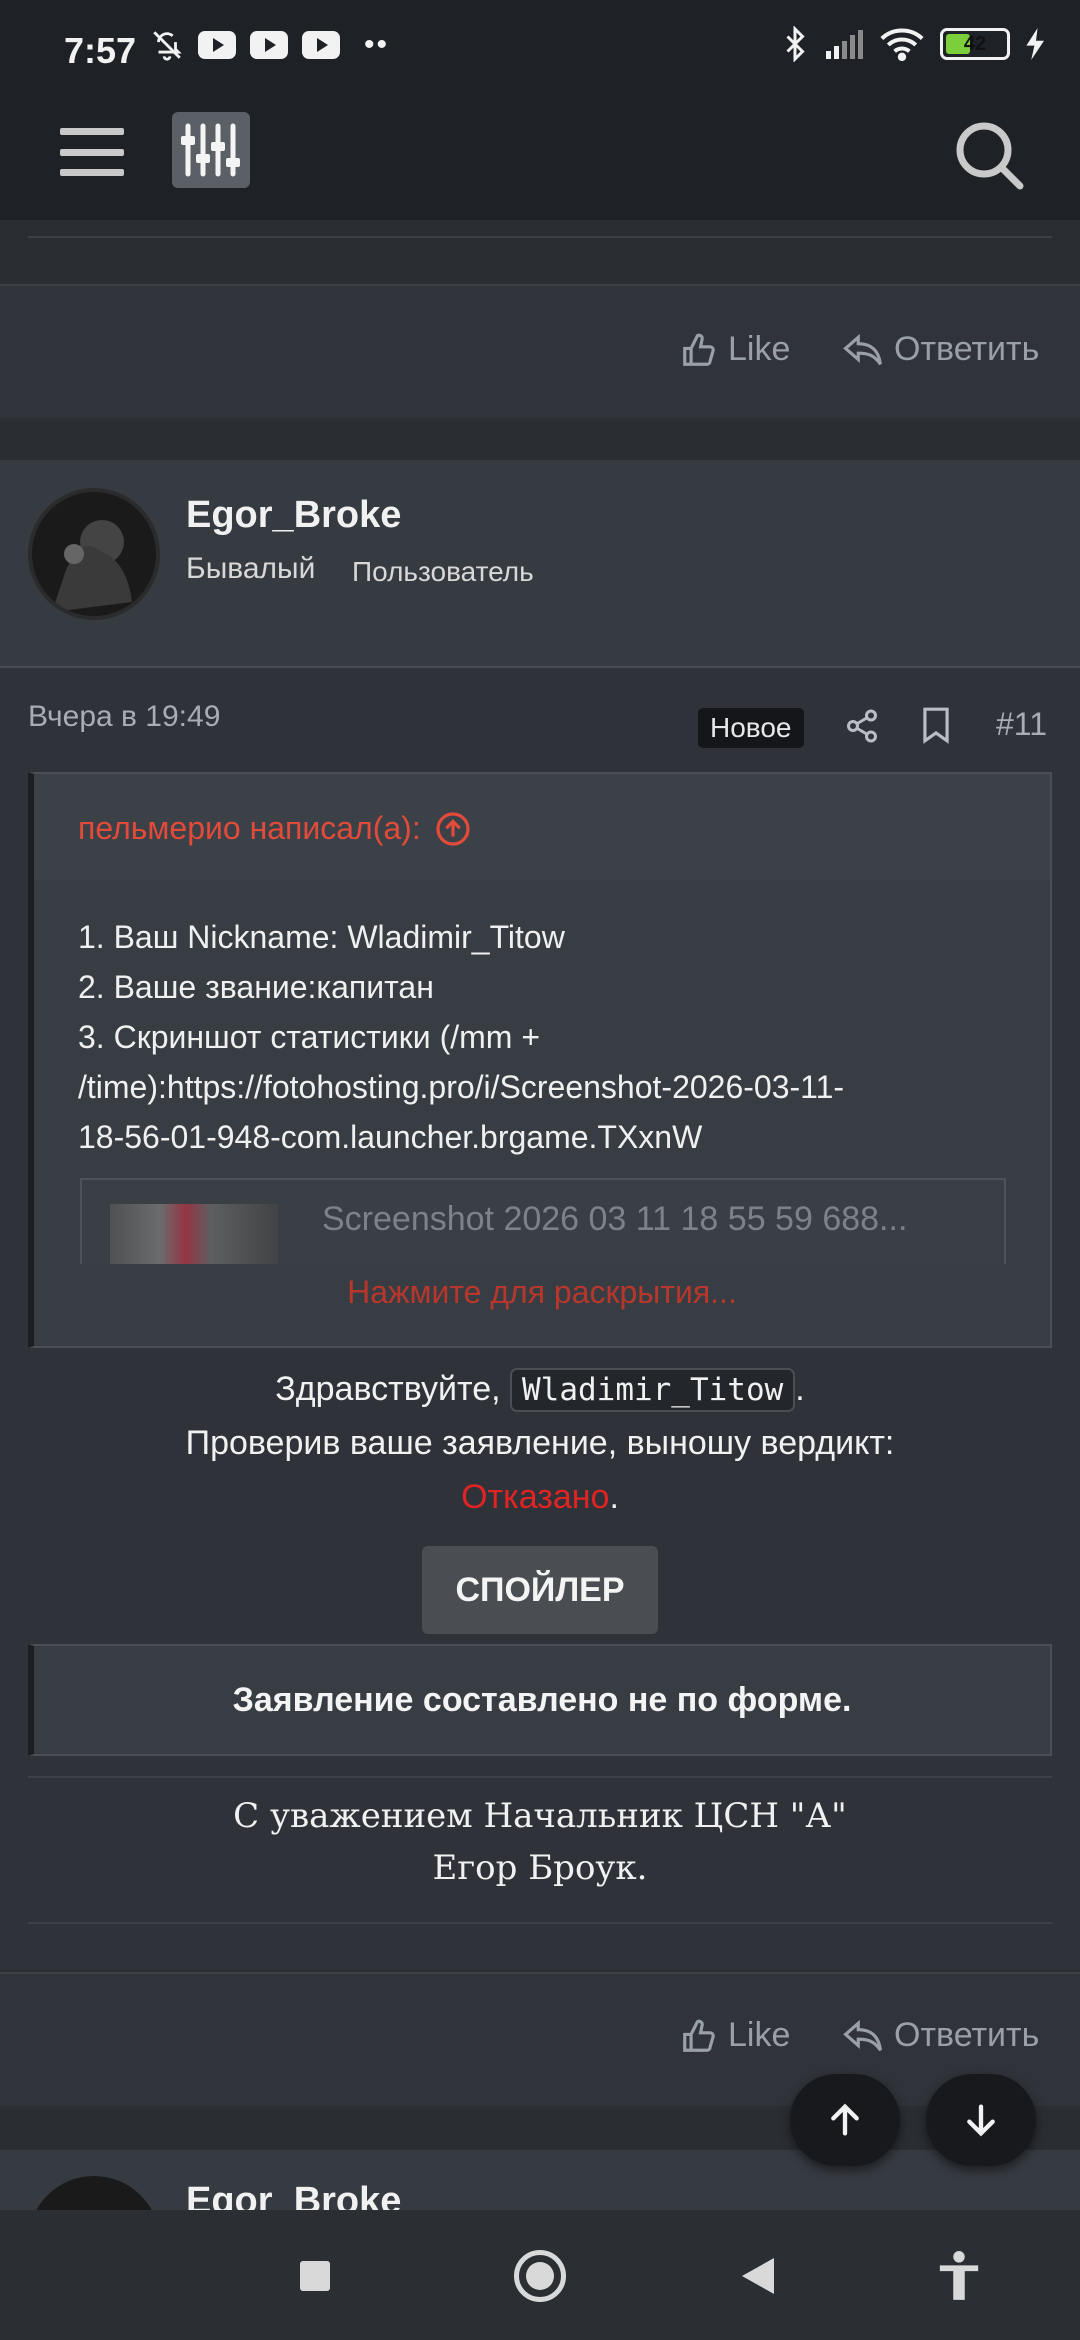 Image resolution: width=1080 pixels, height=2340 pixels. I want to click on arrow-circle-up-icon, so click(453, 828).